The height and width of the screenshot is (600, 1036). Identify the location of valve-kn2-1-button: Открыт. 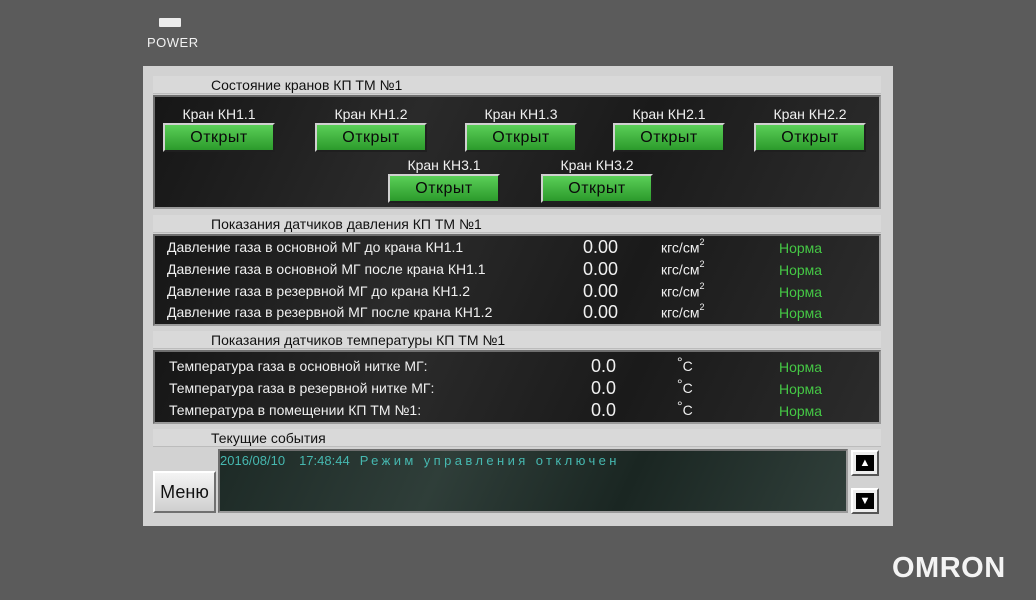
(669, 137).